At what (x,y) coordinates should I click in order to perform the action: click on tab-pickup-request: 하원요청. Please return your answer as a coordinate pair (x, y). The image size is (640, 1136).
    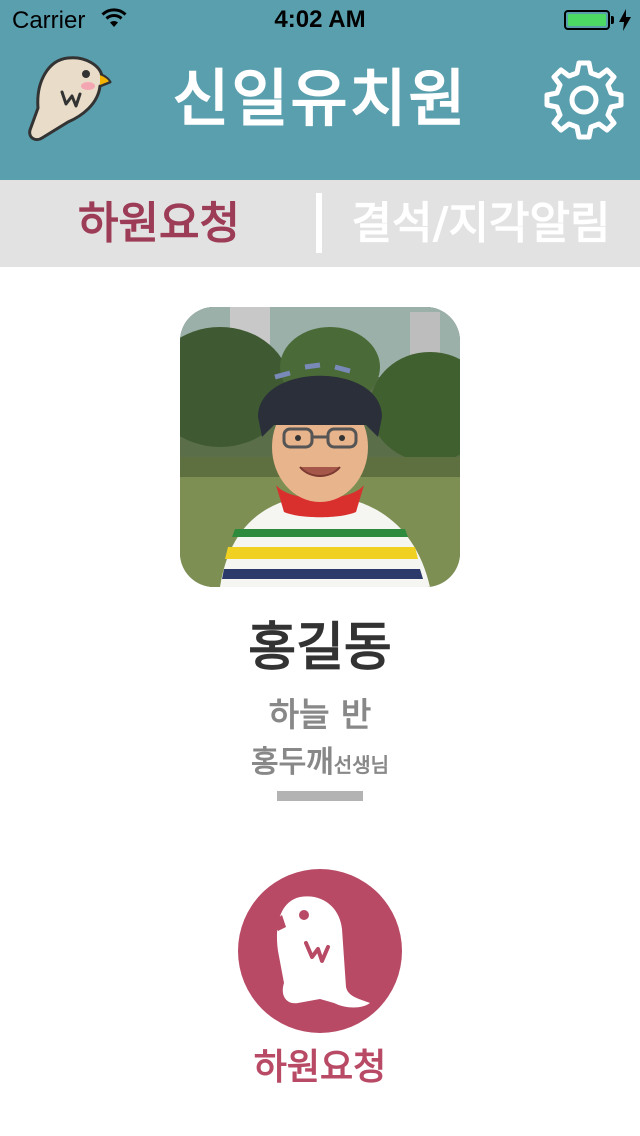
    Looking at the image, I should click on (159, 223).